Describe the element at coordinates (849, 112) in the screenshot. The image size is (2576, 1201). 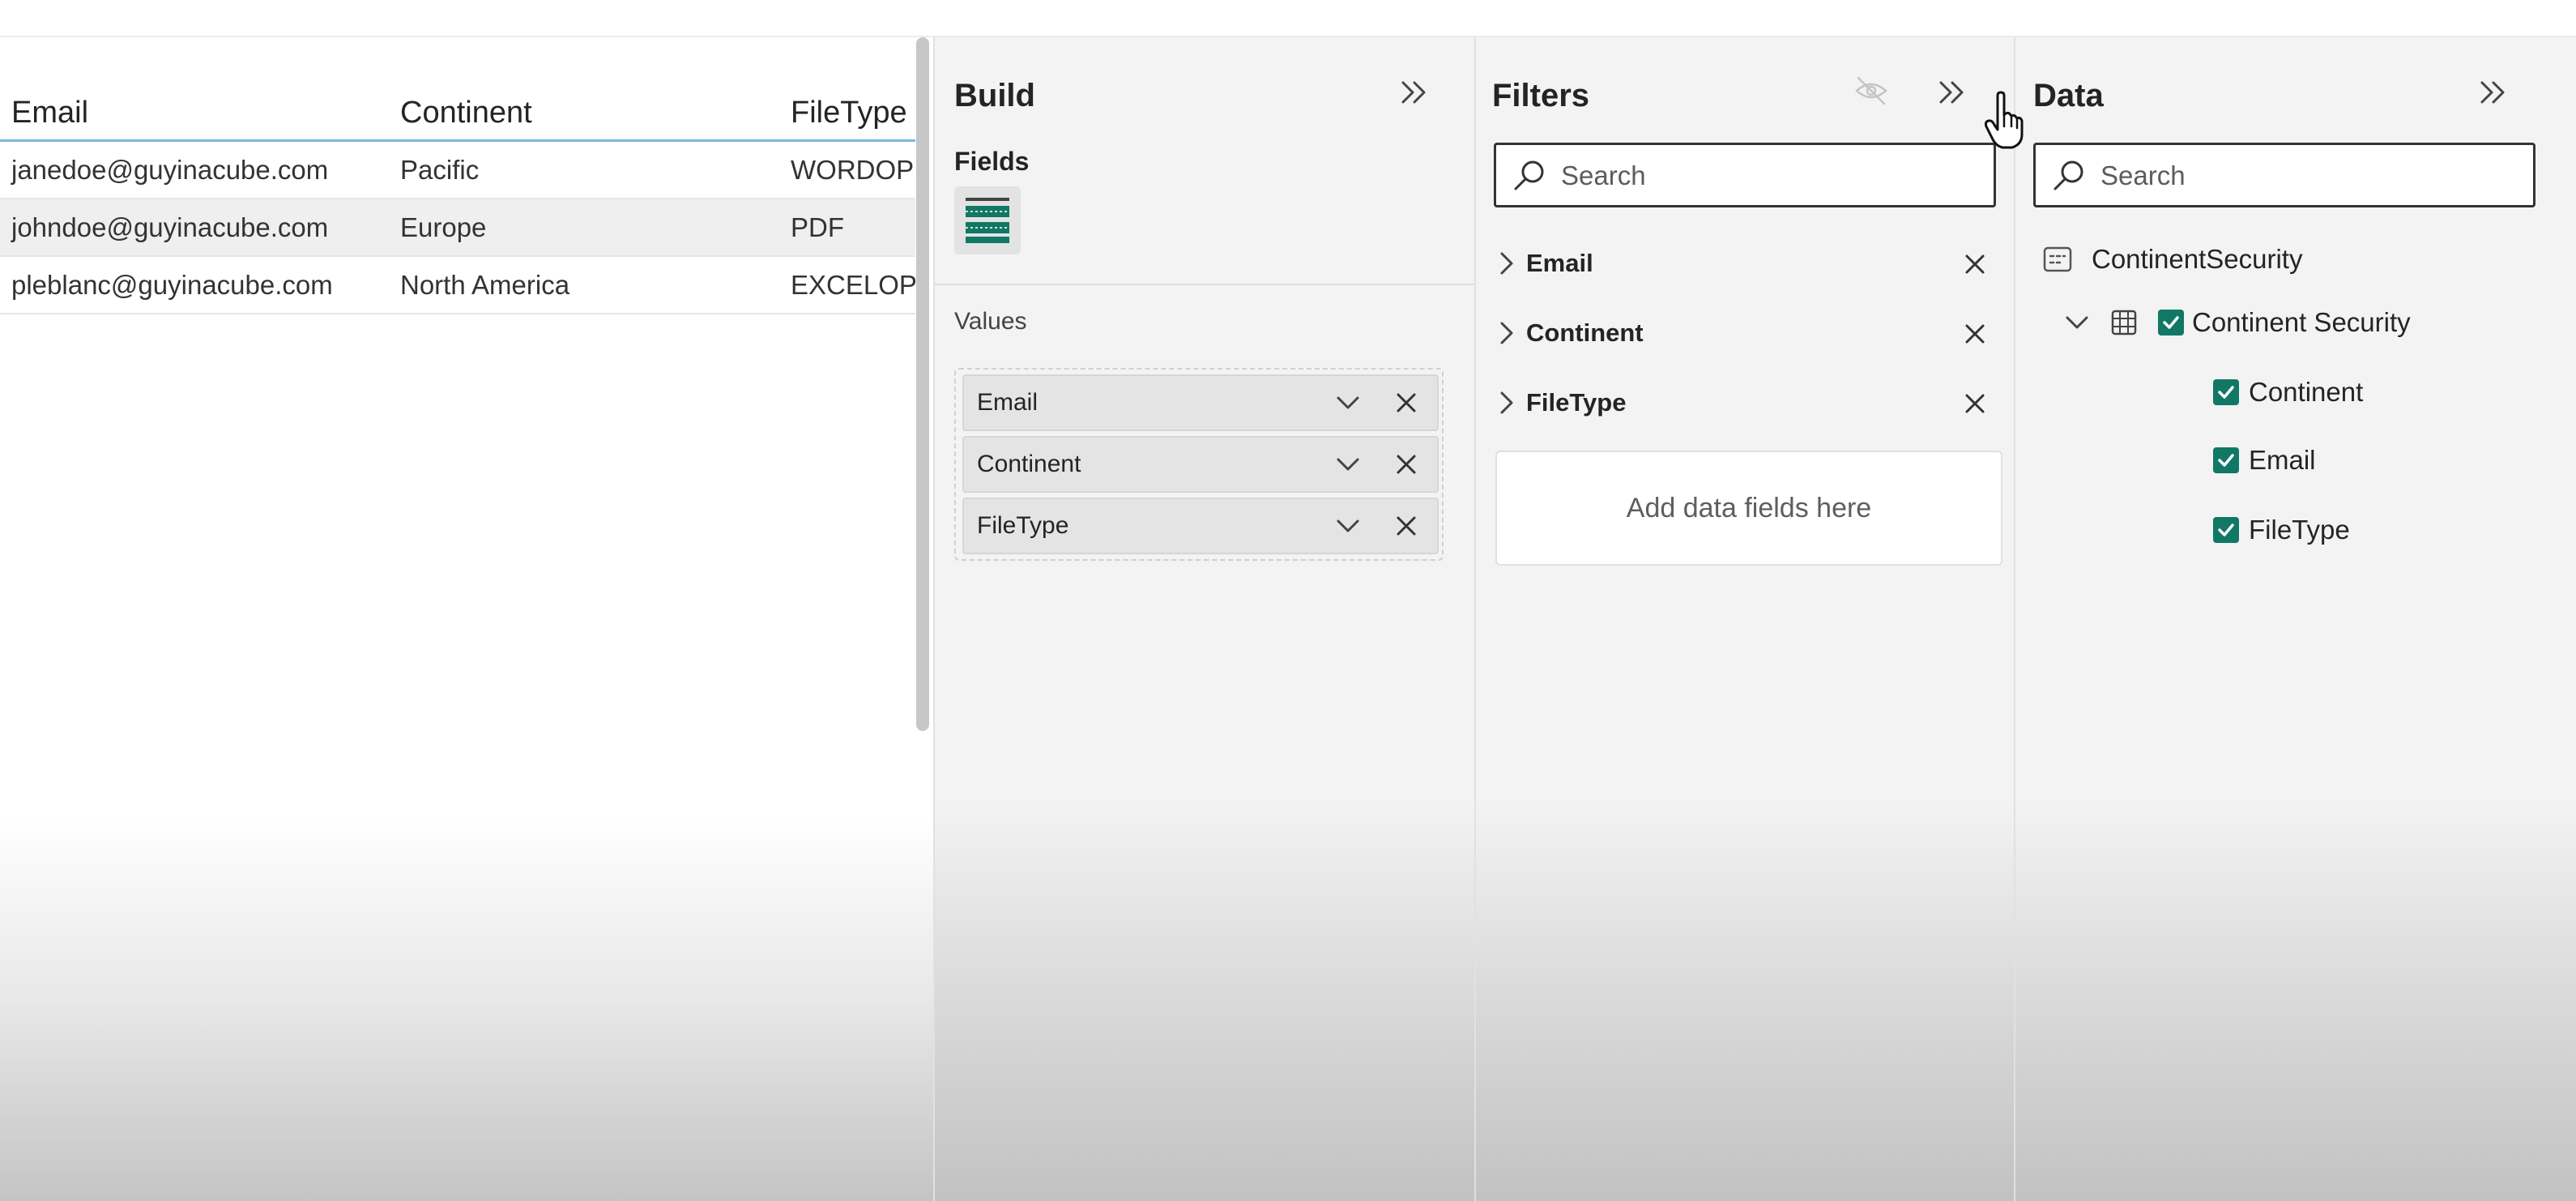
I see `column-header-filetype: FileType` at that location.